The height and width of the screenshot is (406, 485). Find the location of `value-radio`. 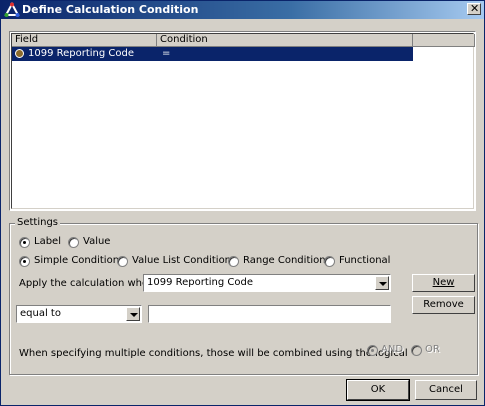

value-radio is located at coordinates (73, 242).